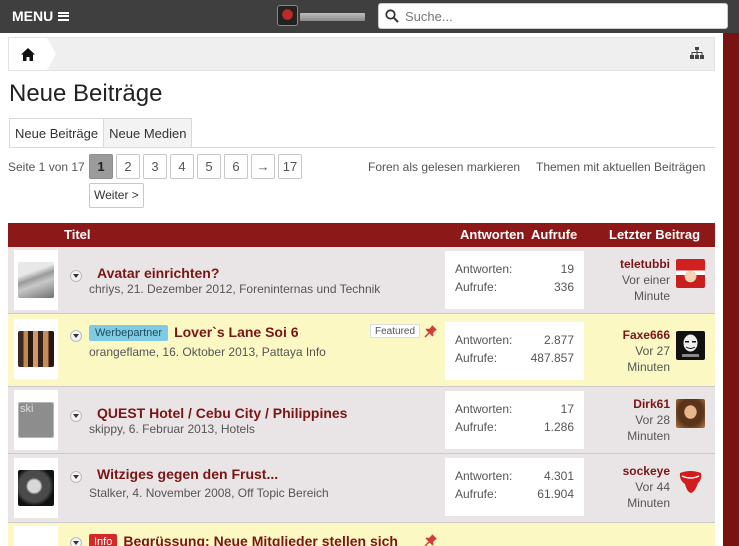 The width and height of the screenshot is (739, 546). Describe the element at coordinates (128, 166) in the screenshot. I see `page-link-2: 2` at that location.